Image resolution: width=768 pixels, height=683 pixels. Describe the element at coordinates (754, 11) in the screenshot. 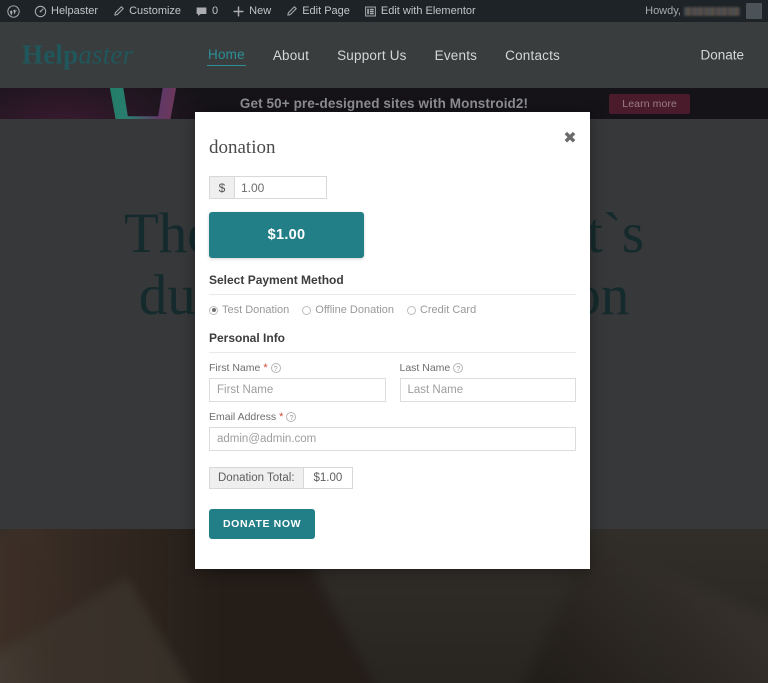

I see `avatar` at that location.